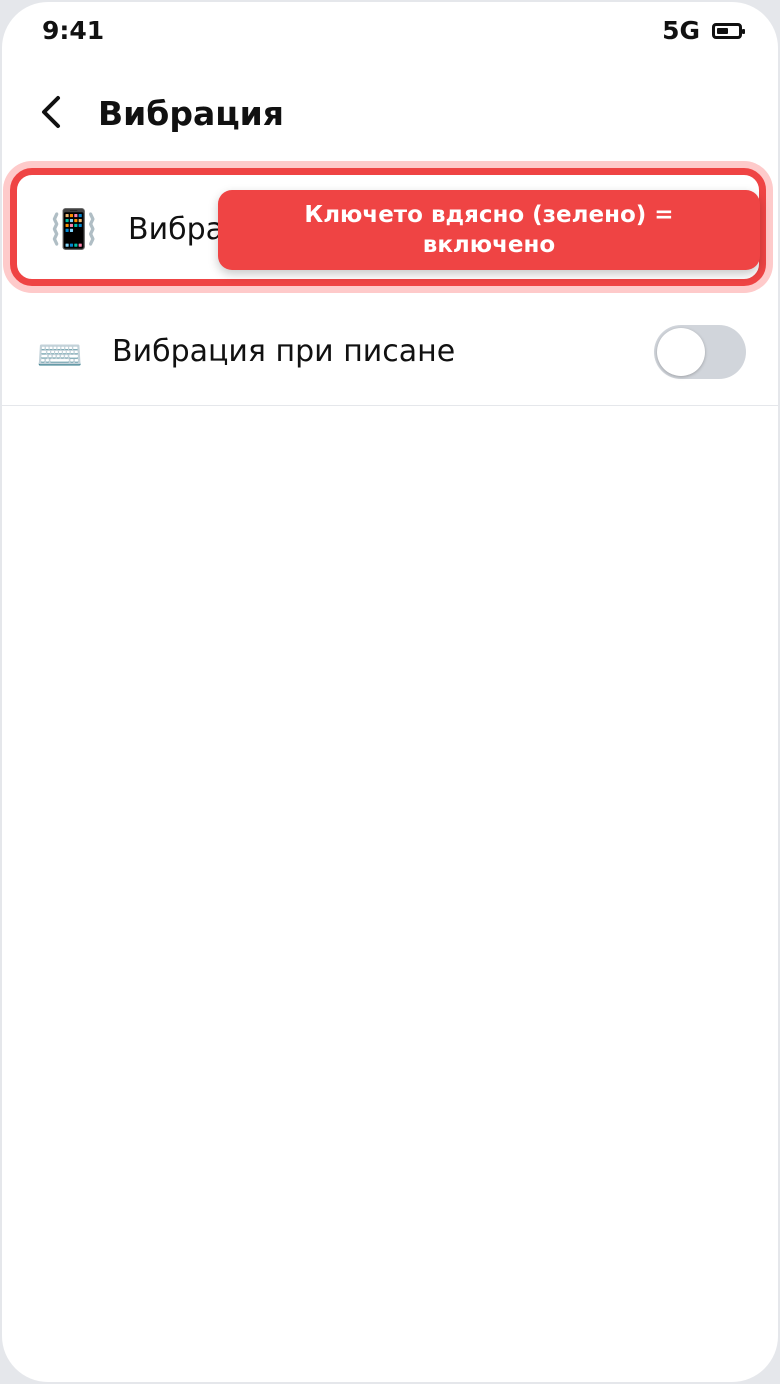 The height and width of the screenshot is (1384, 780). I want to click on status-time: 9:41, so click(73, 30).